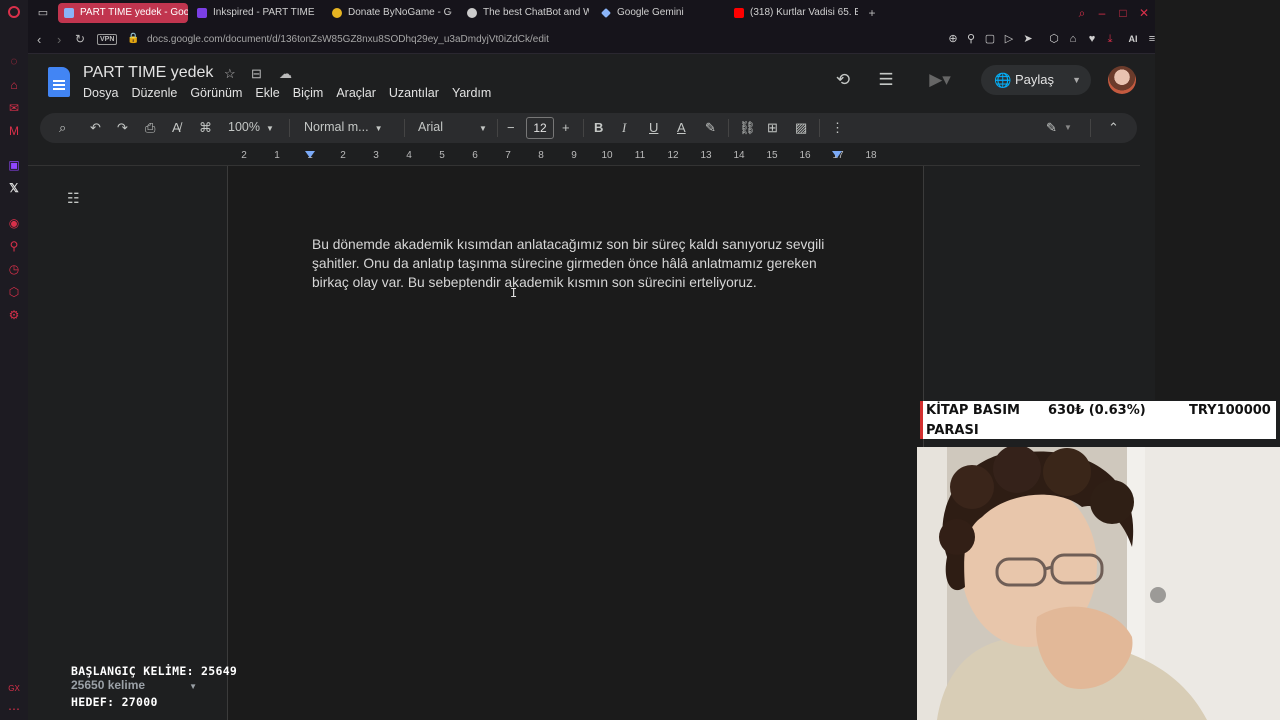 This screenshot has width=1280, height=720. I want to click on tab-docs: PART TIME yedek - Google, so click(123, 13).